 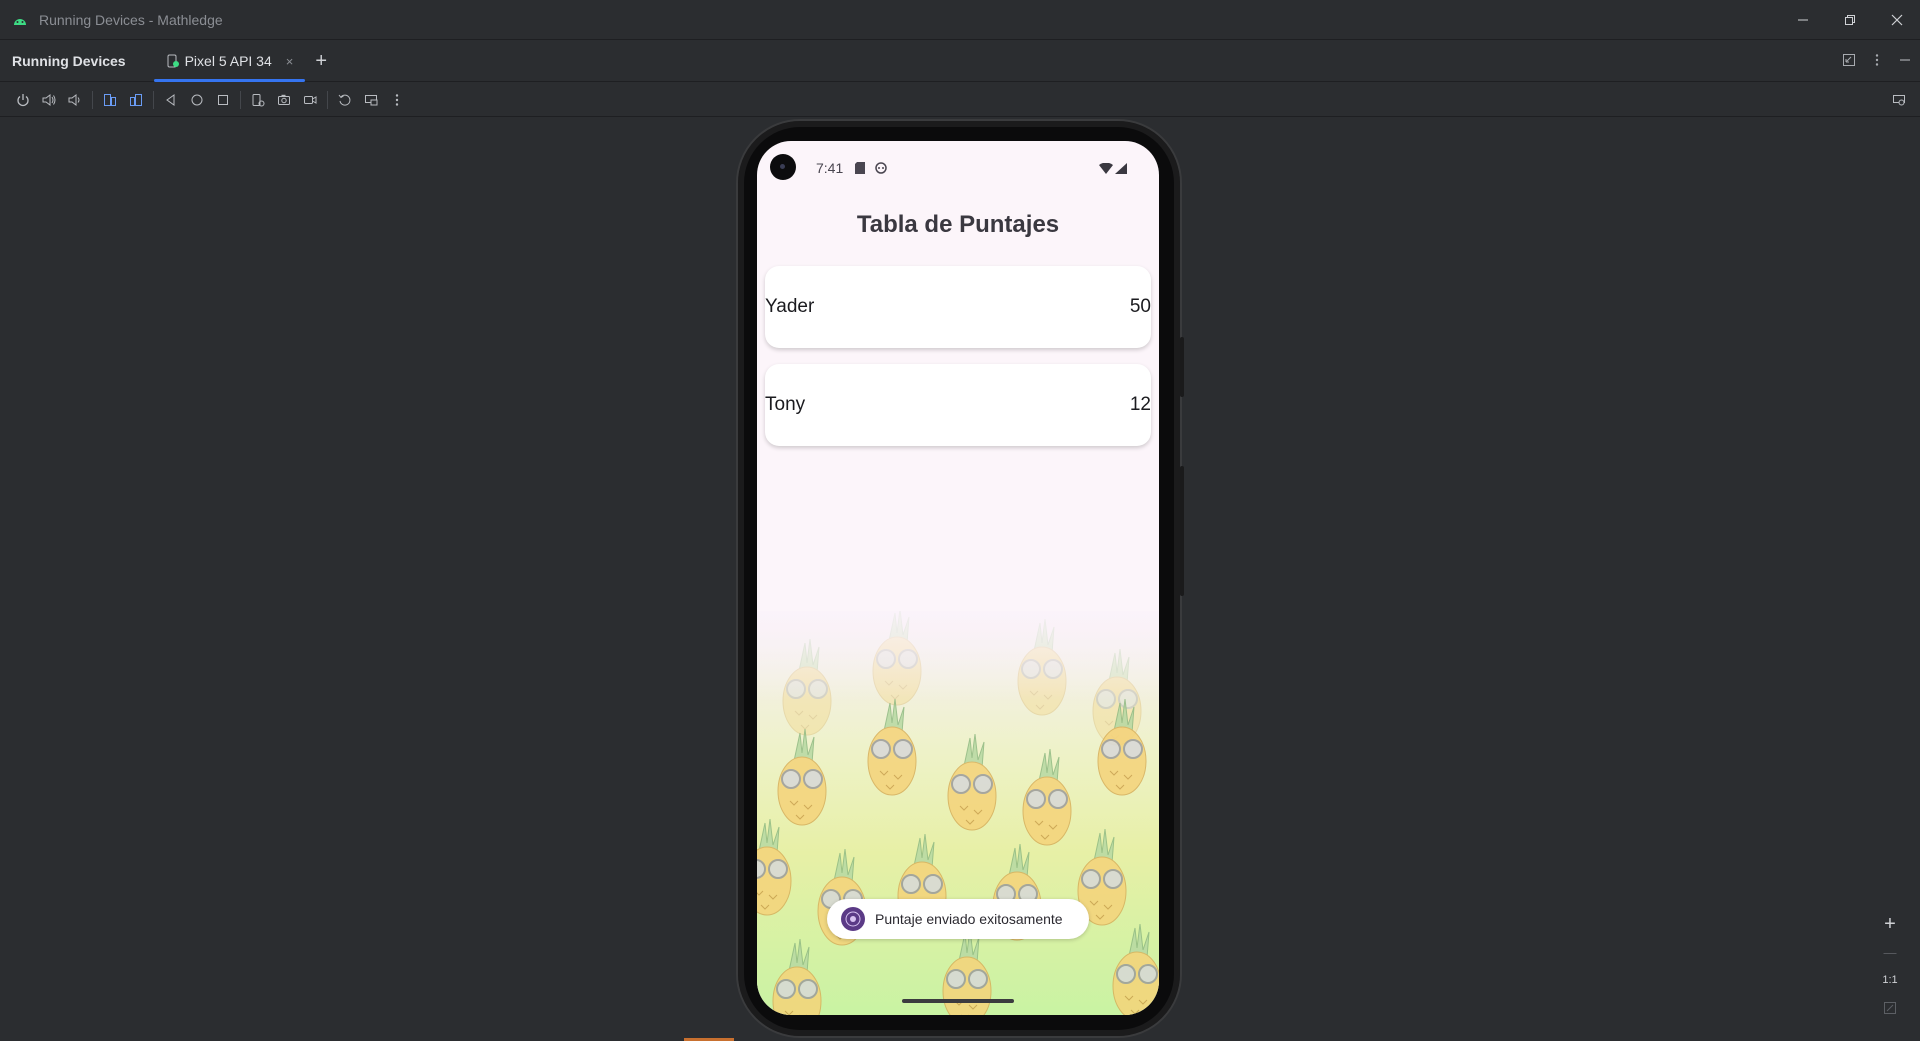 I want to click on device-toolbar, so click(x=960, y=100).